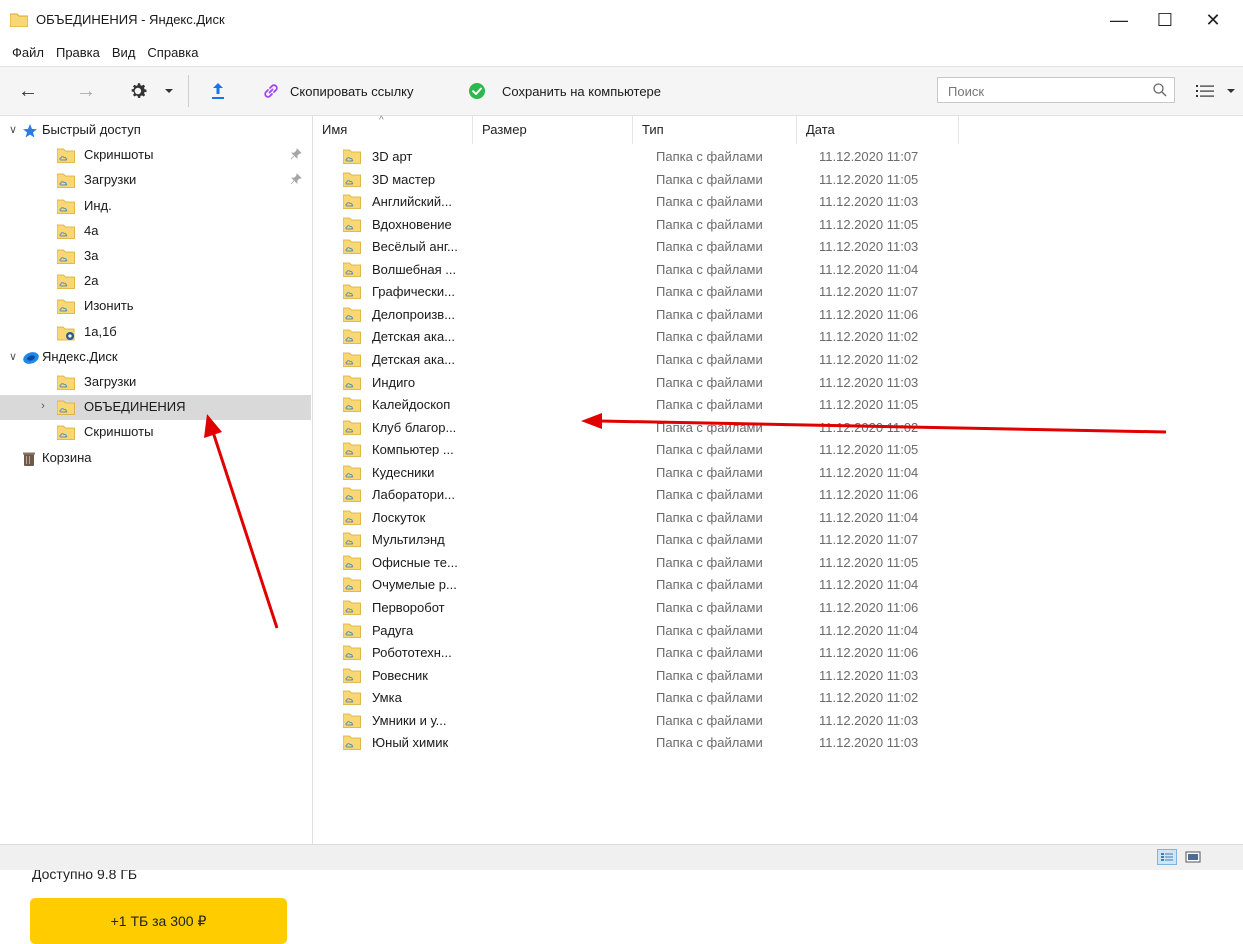 The width and height of the screenshot is (1243, 944). What do you see at coordinates (778, 383) in the screenshot?
I see `file-row: Индиго Папка с файлами 11.12.2020 11:03` at bounding box center [778, 383].